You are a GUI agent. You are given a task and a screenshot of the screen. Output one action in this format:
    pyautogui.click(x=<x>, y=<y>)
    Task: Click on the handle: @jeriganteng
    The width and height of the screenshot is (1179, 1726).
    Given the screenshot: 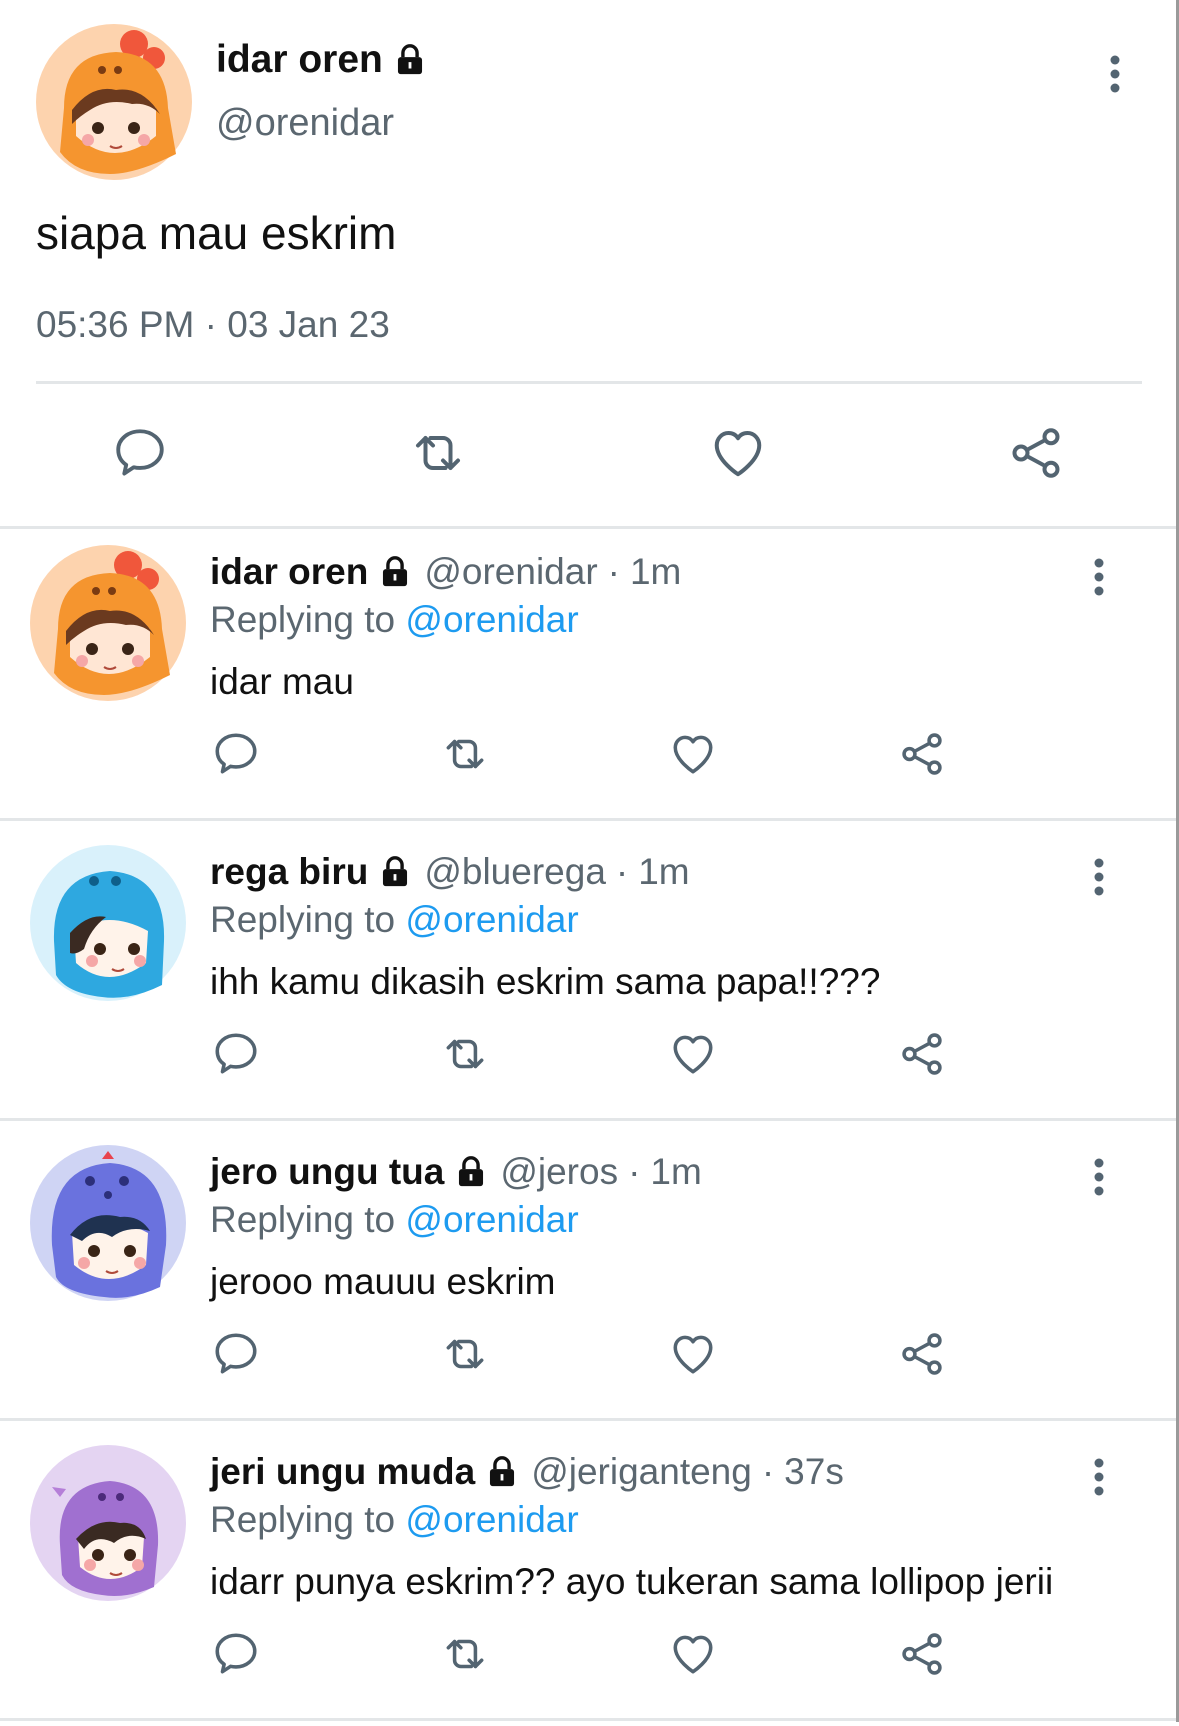 What is the action you would take?
    pyautogui.click(x=641, y=1472)
    